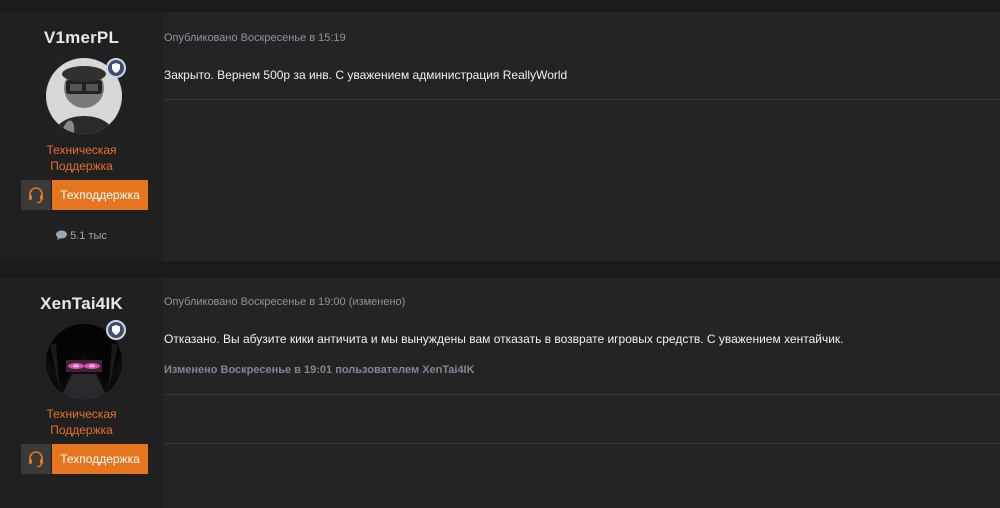  What do you see at coordinates (81, 304) in the screenshot?
I see `username: XenTai4IK` at bounding box center [81, 304].